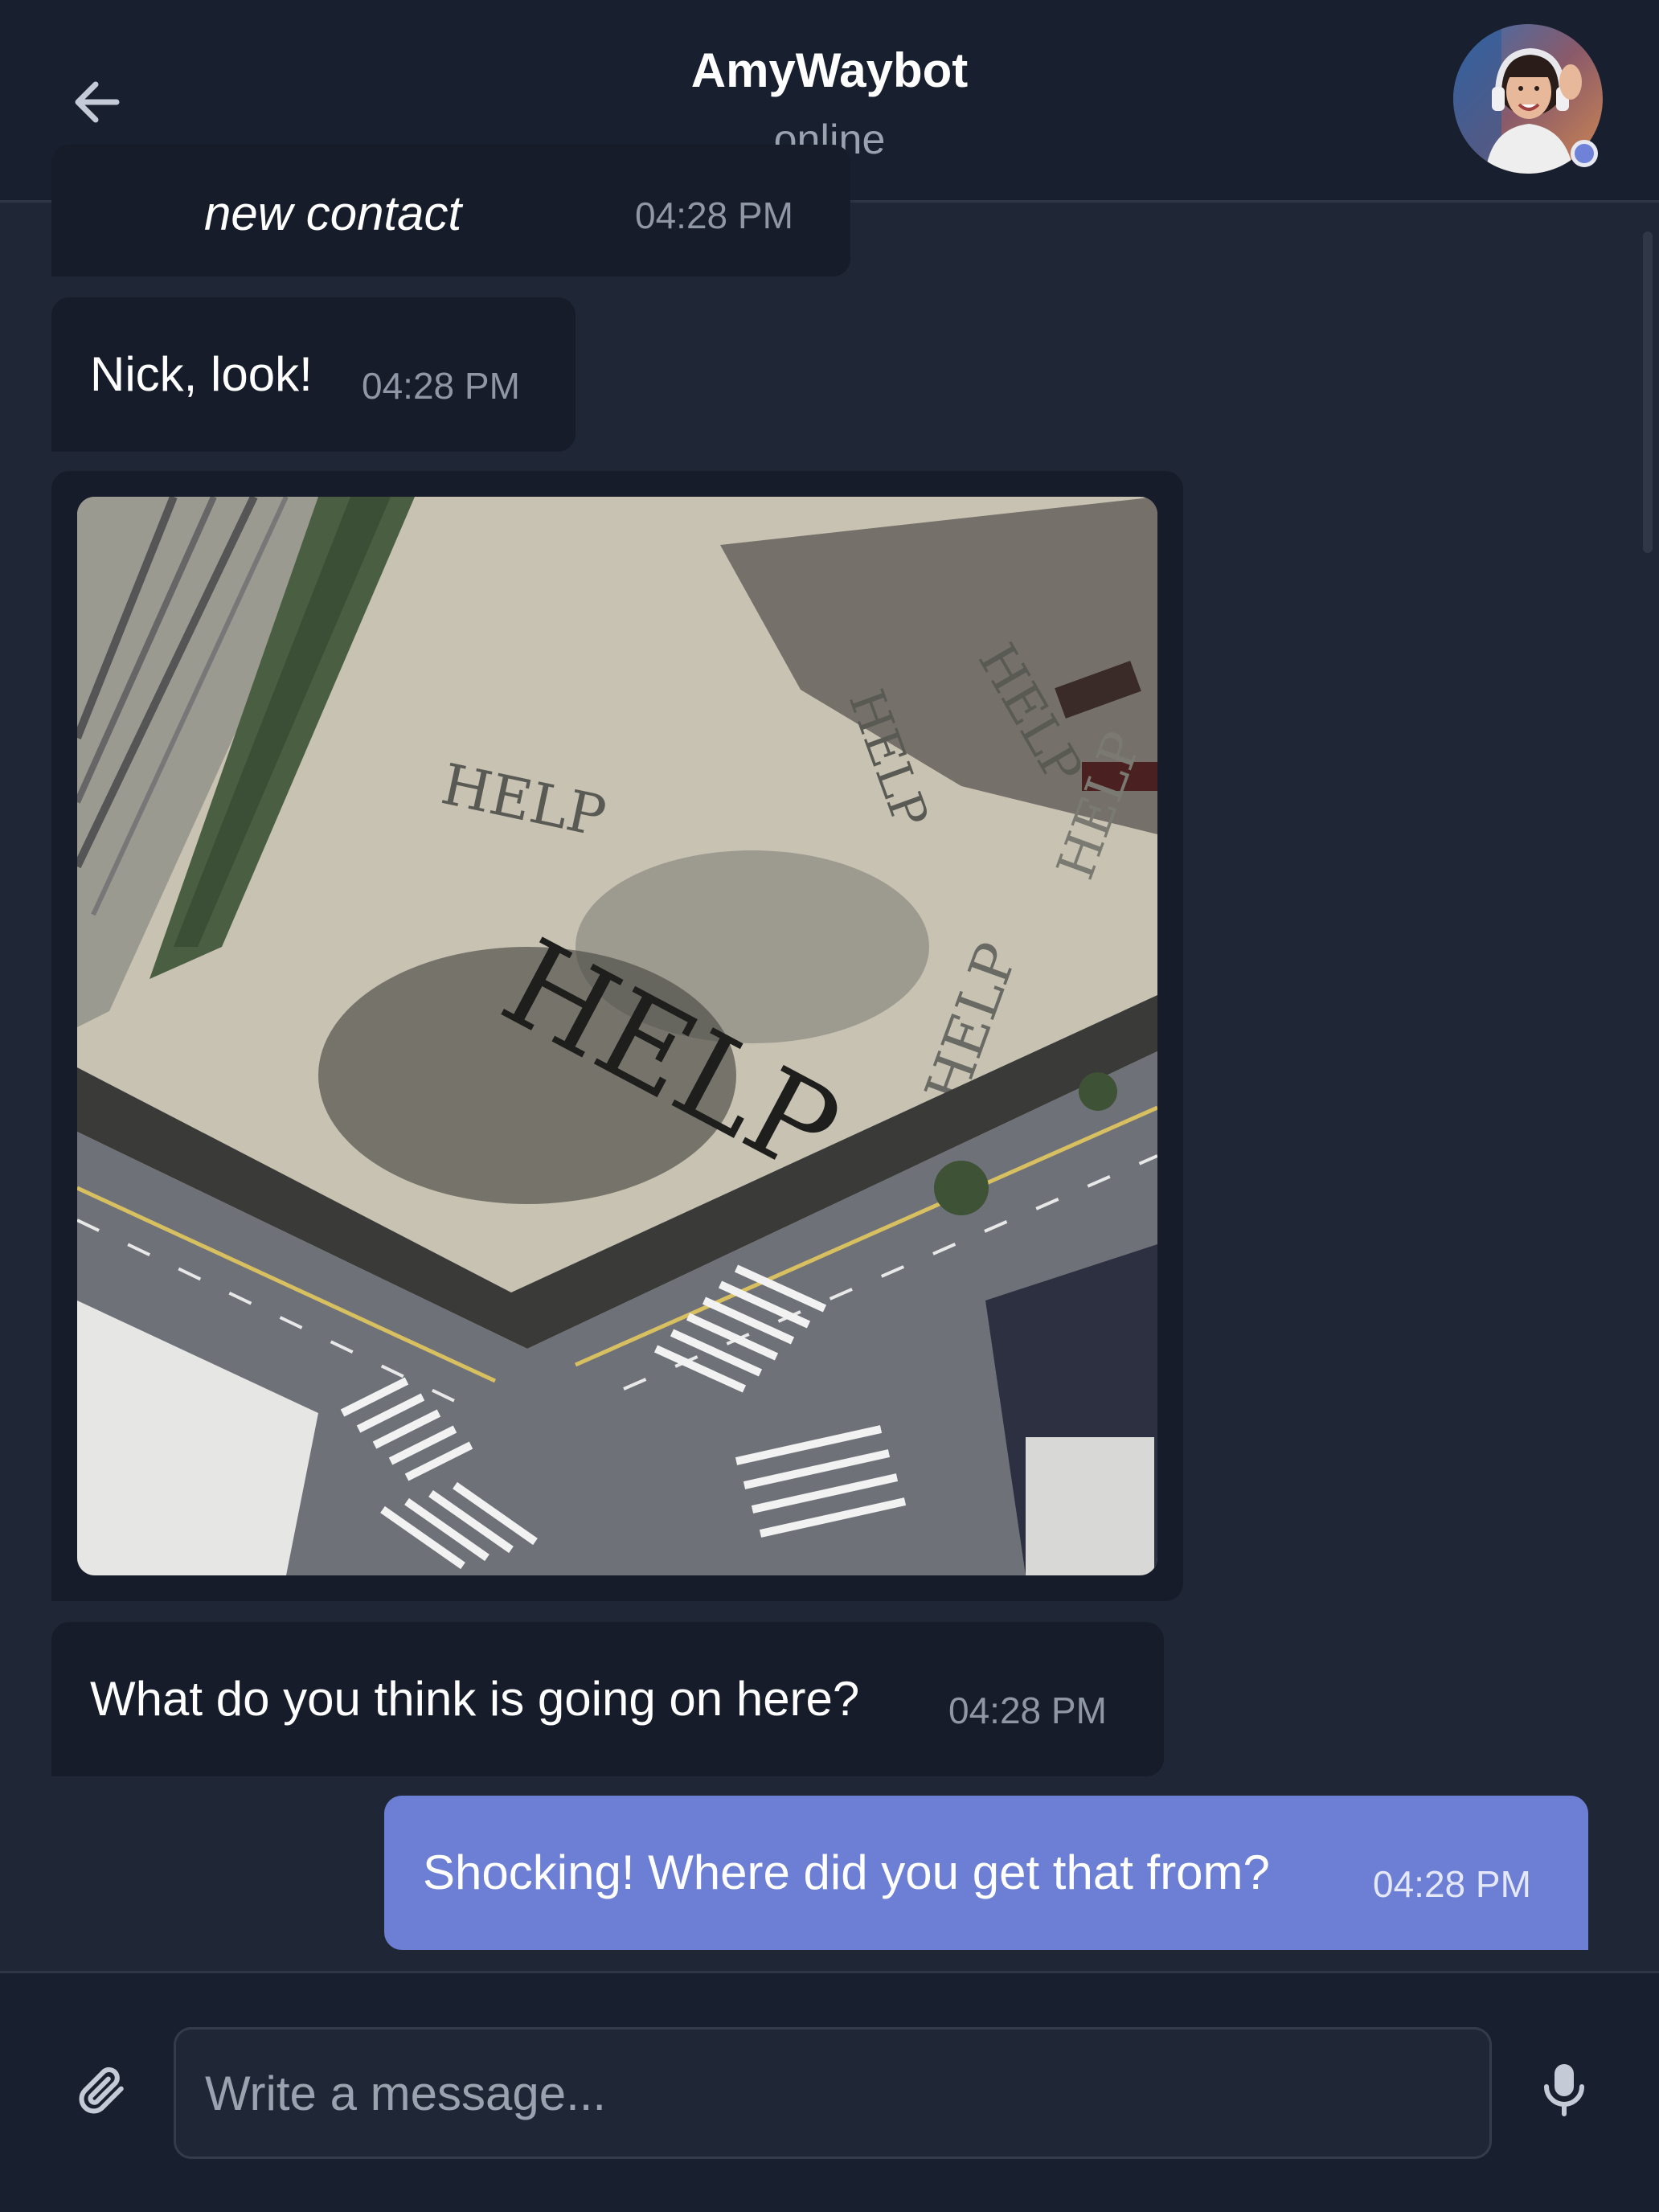 The width and height of the screenshot is (1659, 2212). I want to click on message-input, so click(833, 2093).